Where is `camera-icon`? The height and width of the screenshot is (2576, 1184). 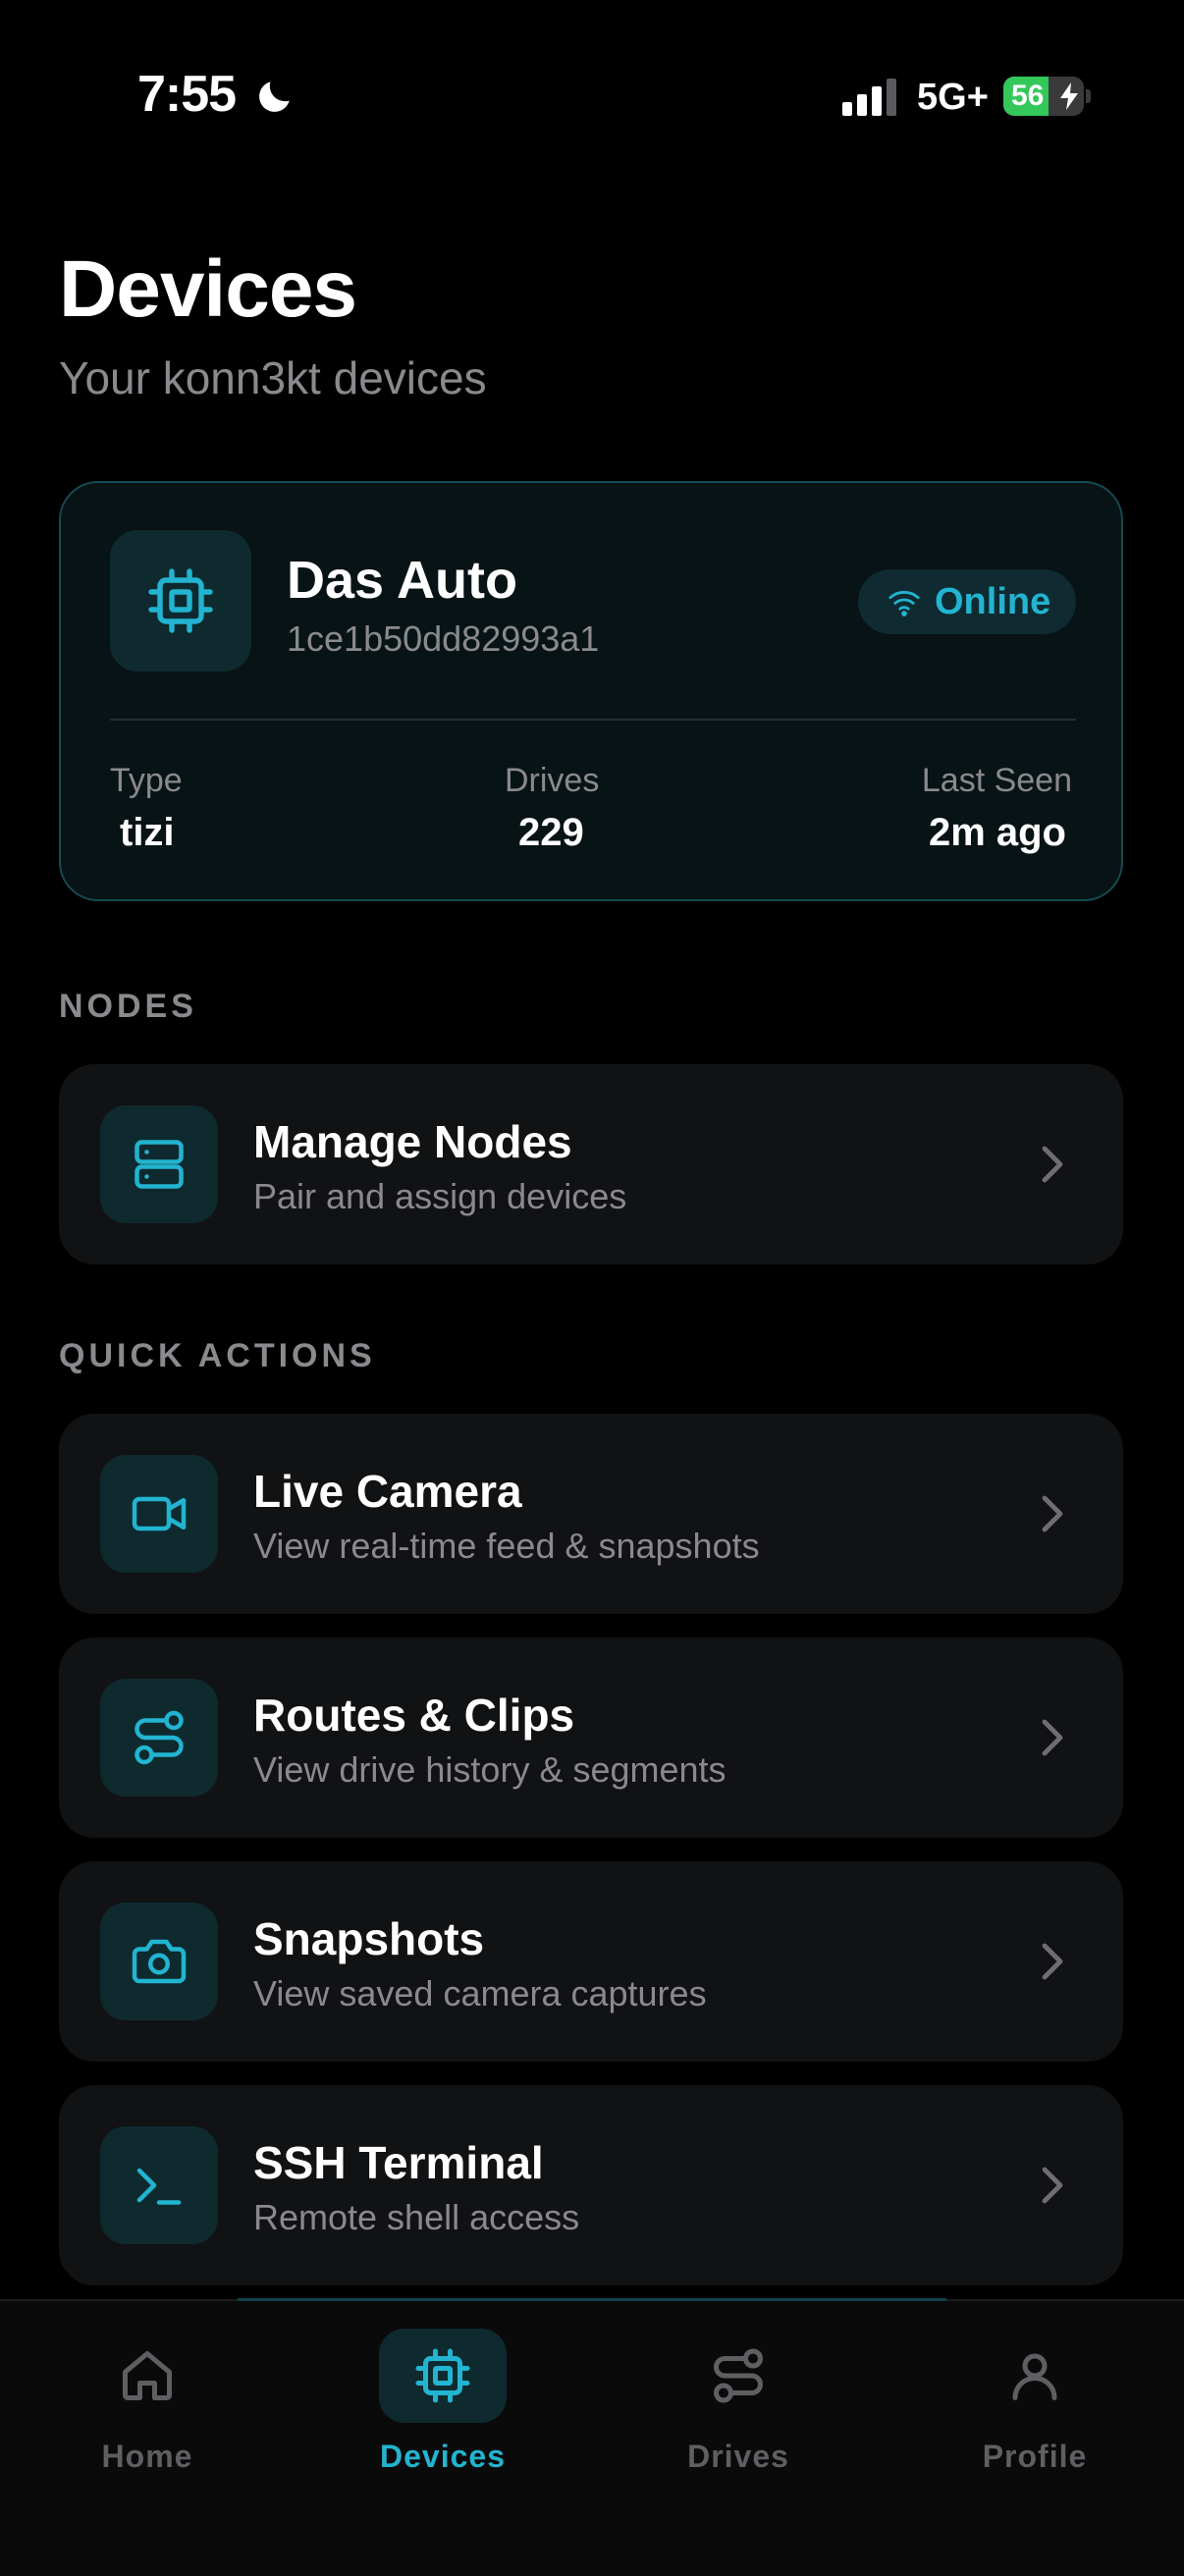
camera-icon is located at coordinates (159, 1961).